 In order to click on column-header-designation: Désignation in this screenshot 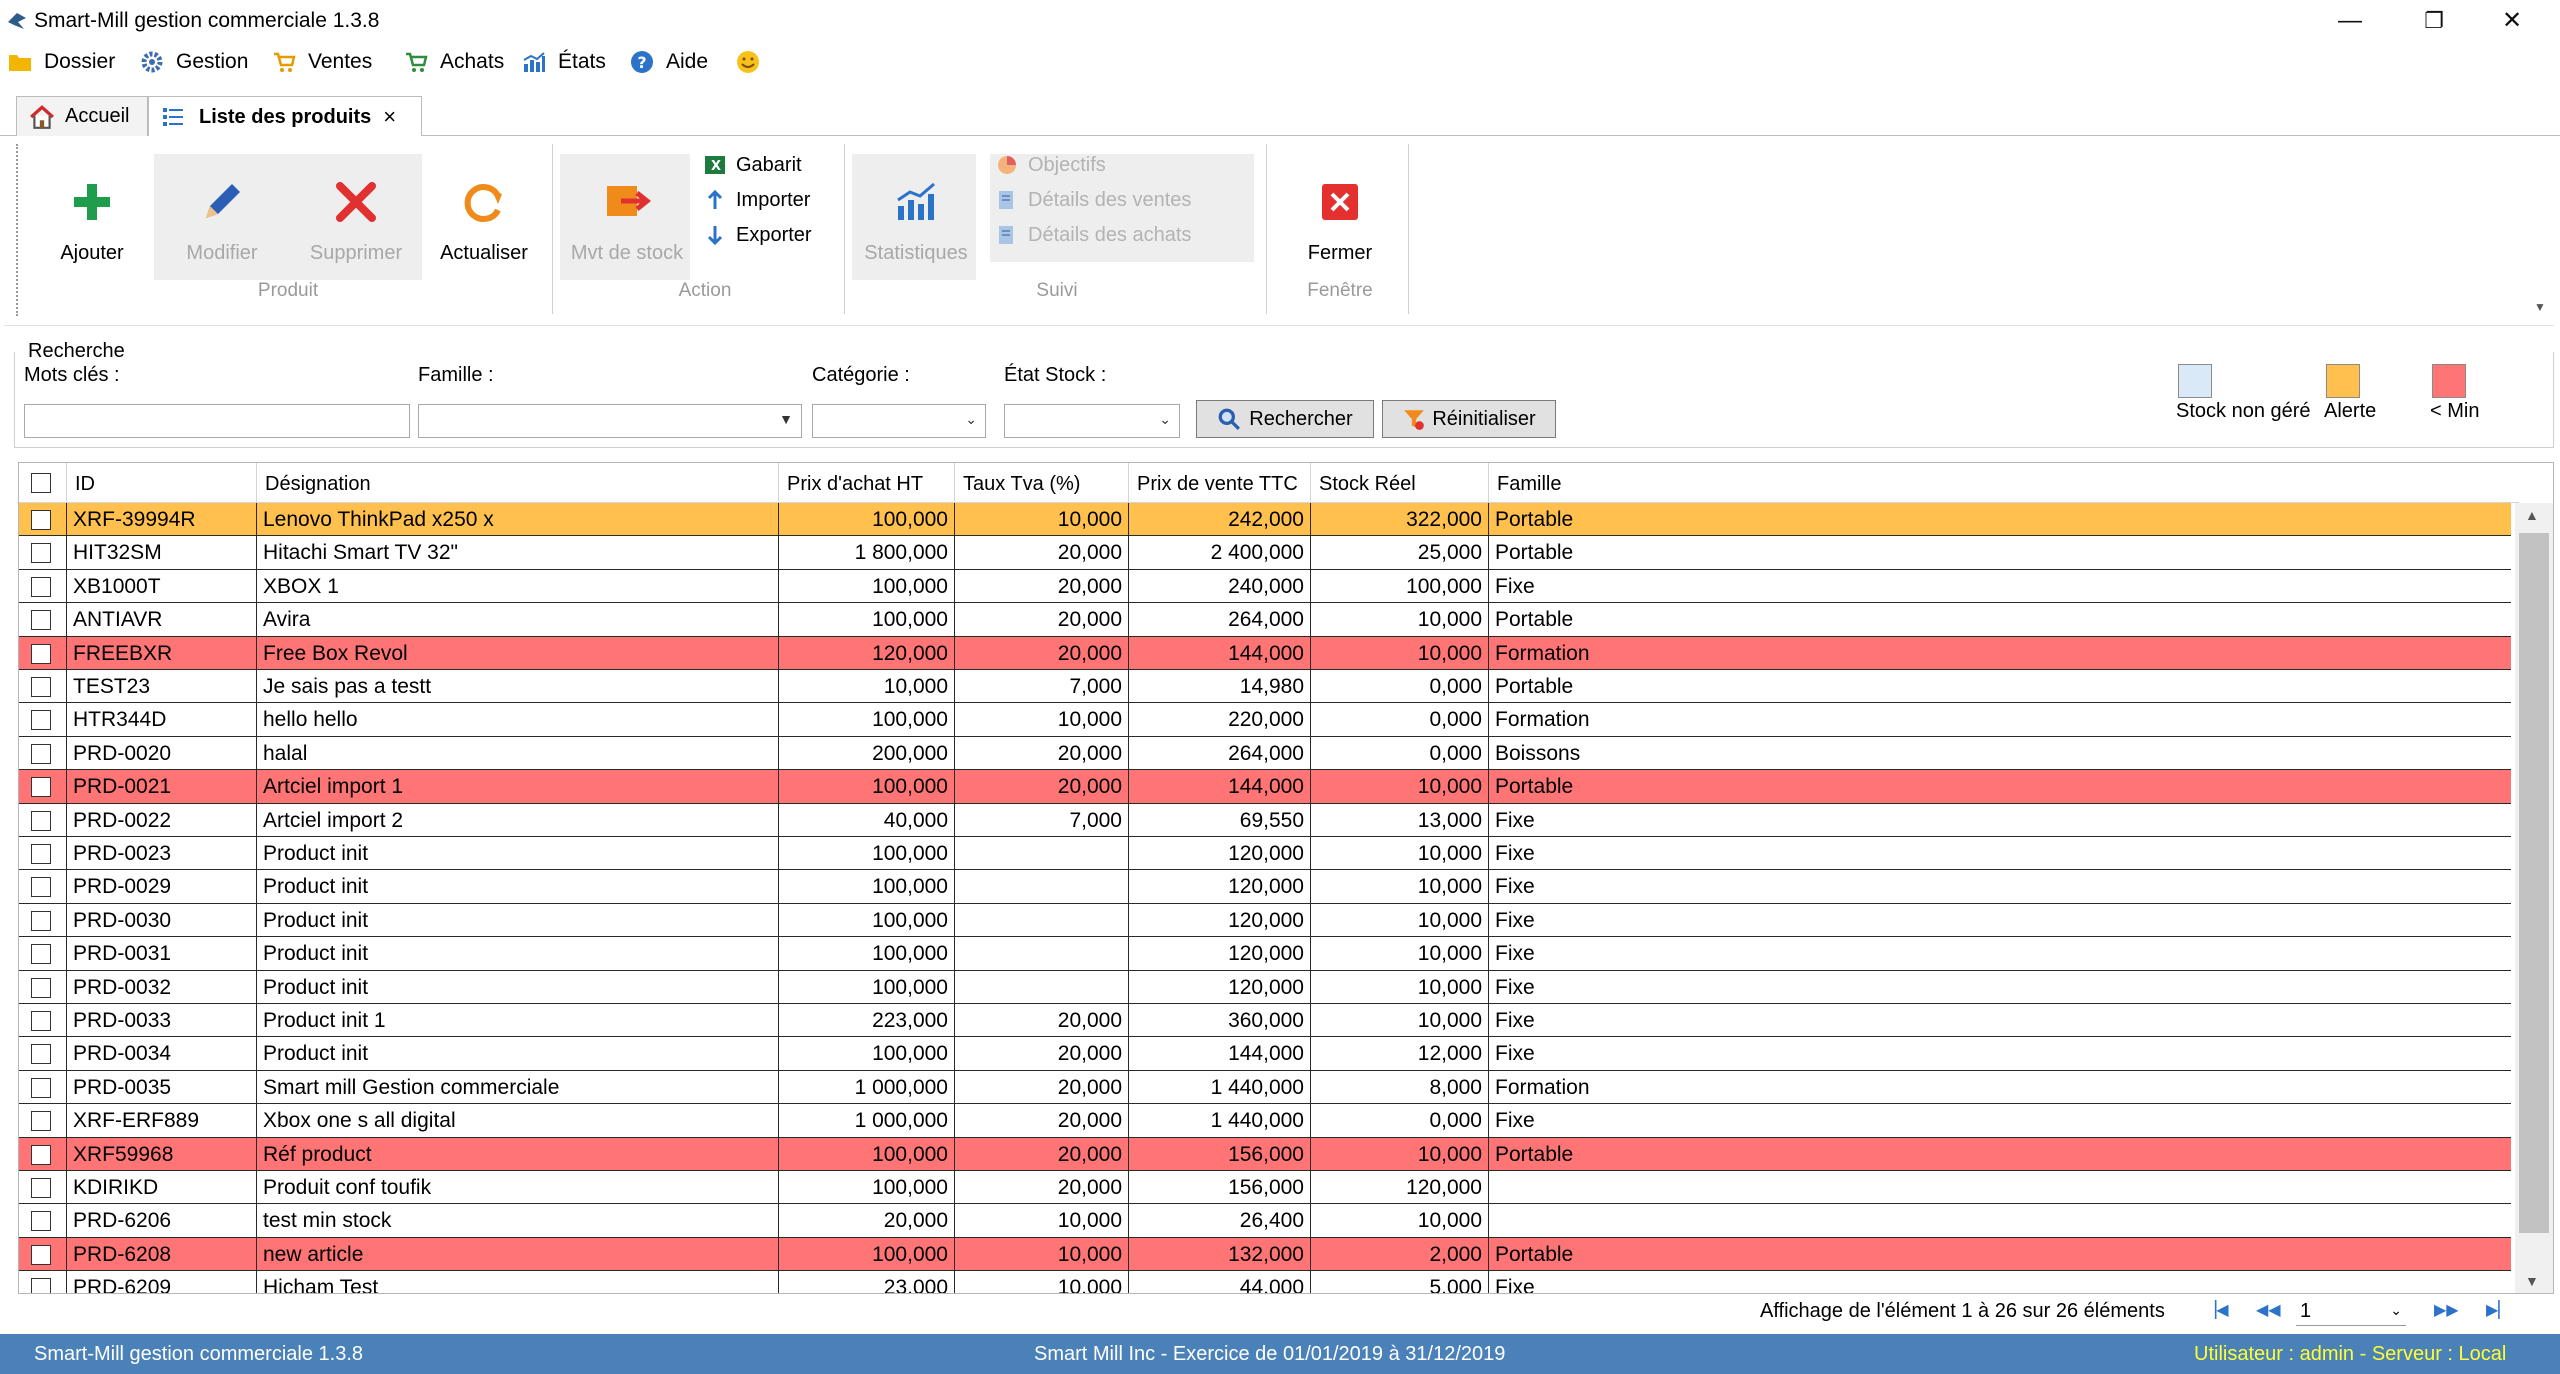, I will do `click(518, 483)`.